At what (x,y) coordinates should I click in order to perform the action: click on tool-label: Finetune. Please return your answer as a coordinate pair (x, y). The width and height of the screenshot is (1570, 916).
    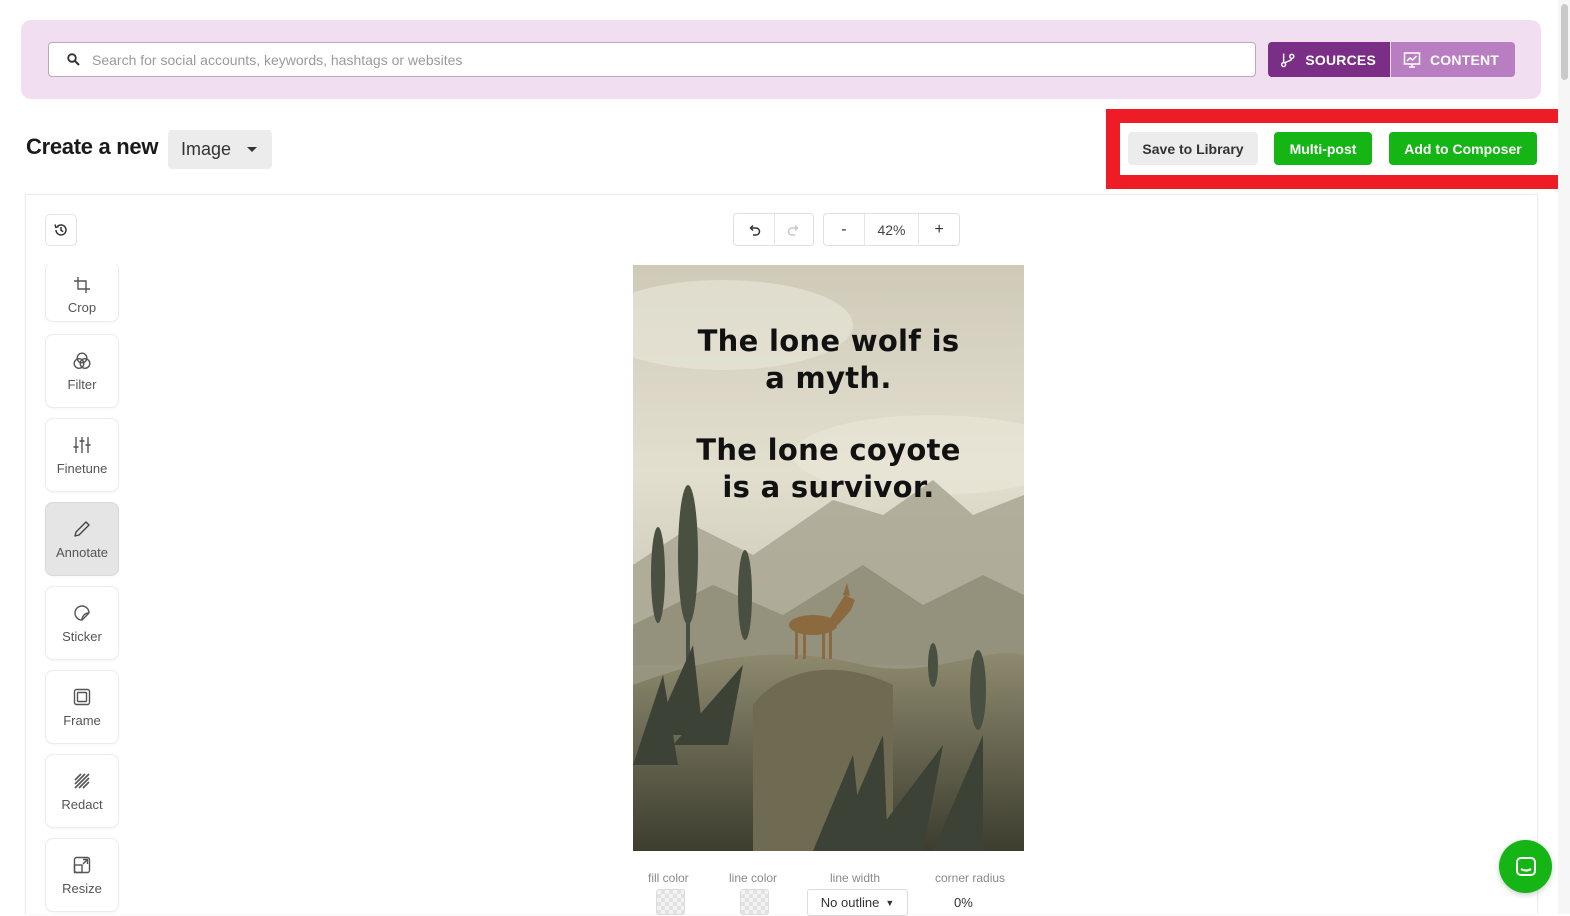
    Looking at the image, I should click on (82, 468).